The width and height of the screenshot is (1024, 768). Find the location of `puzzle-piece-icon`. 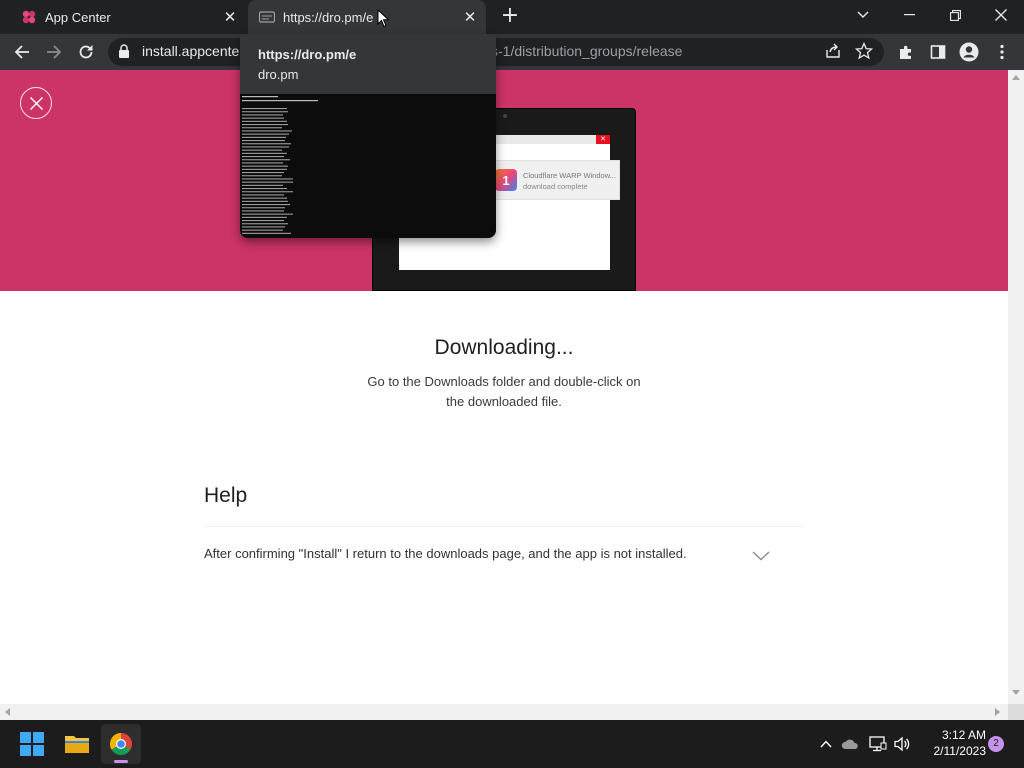

puzzle-piece-icon is located at coordinates (905, 52).